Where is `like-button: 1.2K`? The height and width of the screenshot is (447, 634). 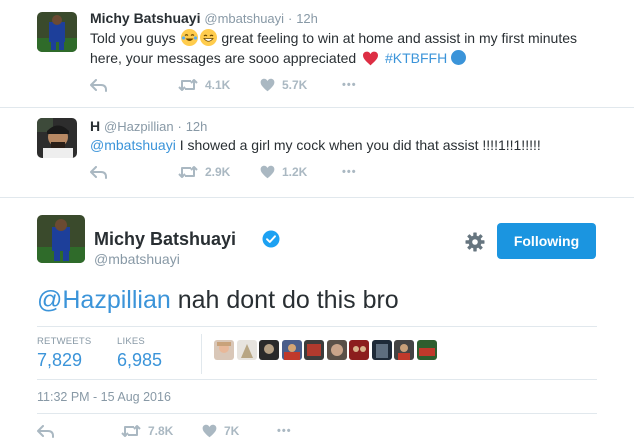 like-button: 1.2K is located at coordinates (301, 172).